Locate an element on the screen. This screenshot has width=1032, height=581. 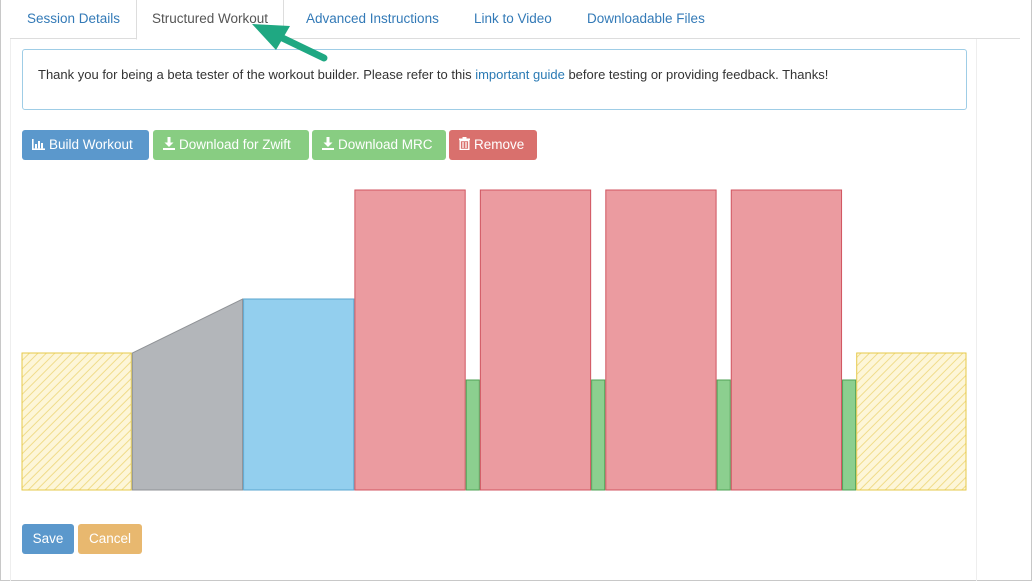
save-button: Save is located at coordinates (48, 539).